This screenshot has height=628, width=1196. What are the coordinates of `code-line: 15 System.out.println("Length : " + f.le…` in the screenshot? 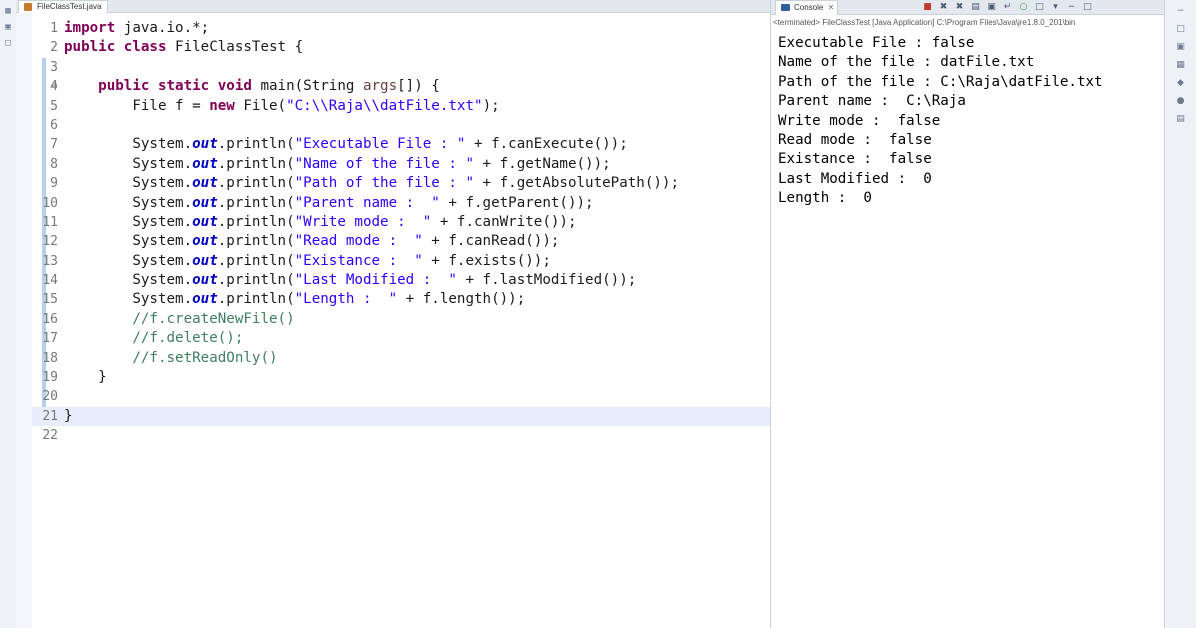 It's located at (401, 299).